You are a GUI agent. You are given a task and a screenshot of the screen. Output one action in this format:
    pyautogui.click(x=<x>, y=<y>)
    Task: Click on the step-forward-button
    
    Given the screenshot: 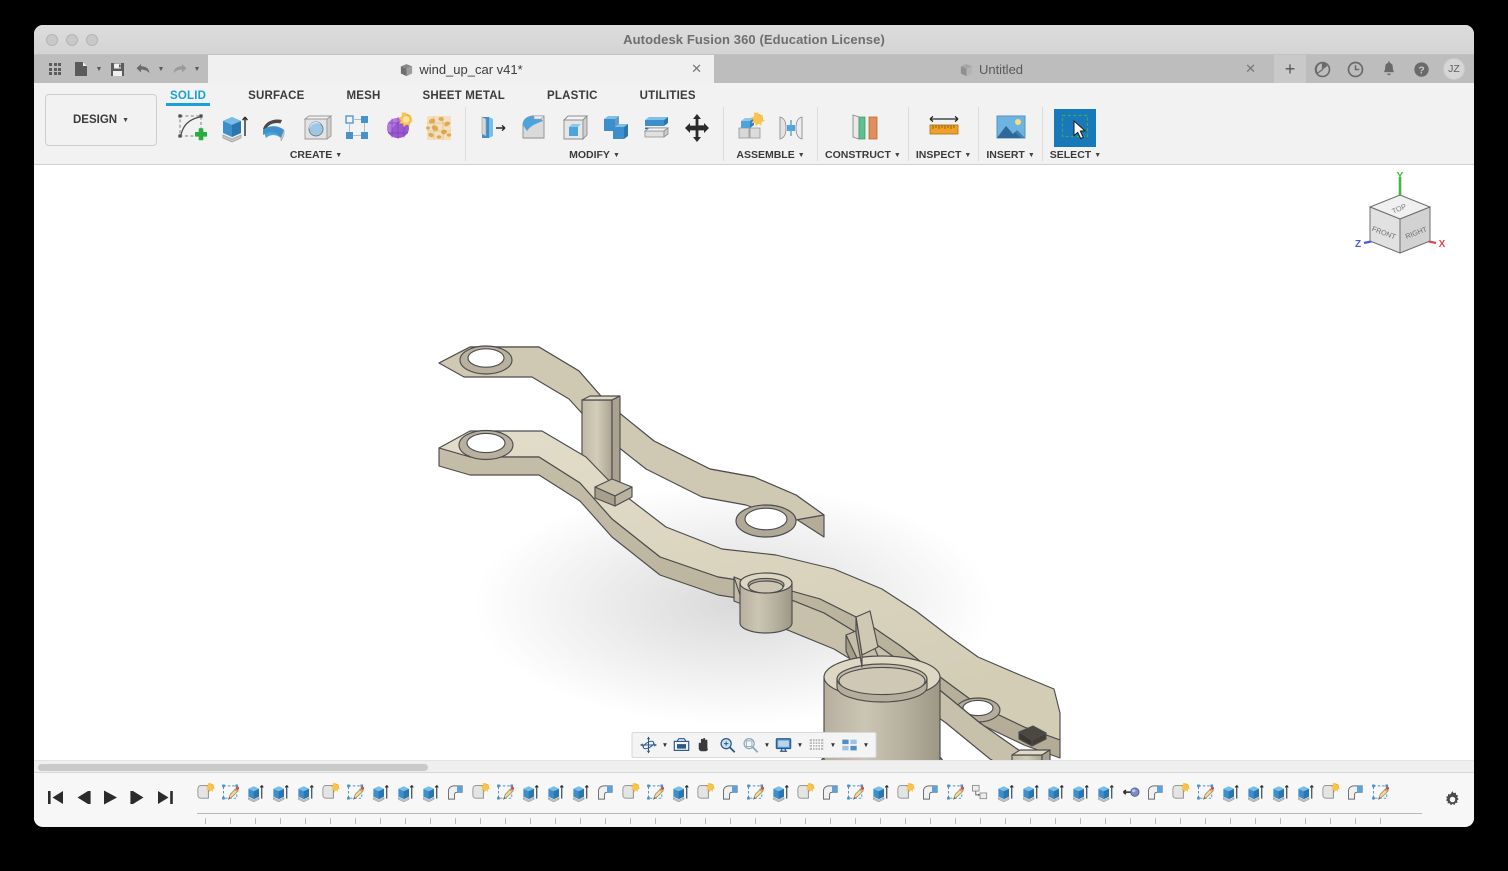 What is the action you would take?
    pyautogui.click(x=138, y=800)
    